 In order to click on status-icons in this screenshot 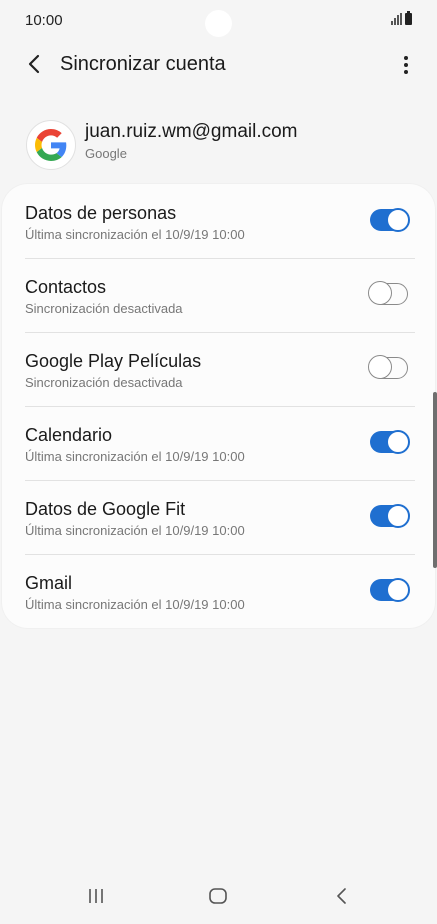, I will do `click(401, 18)`.